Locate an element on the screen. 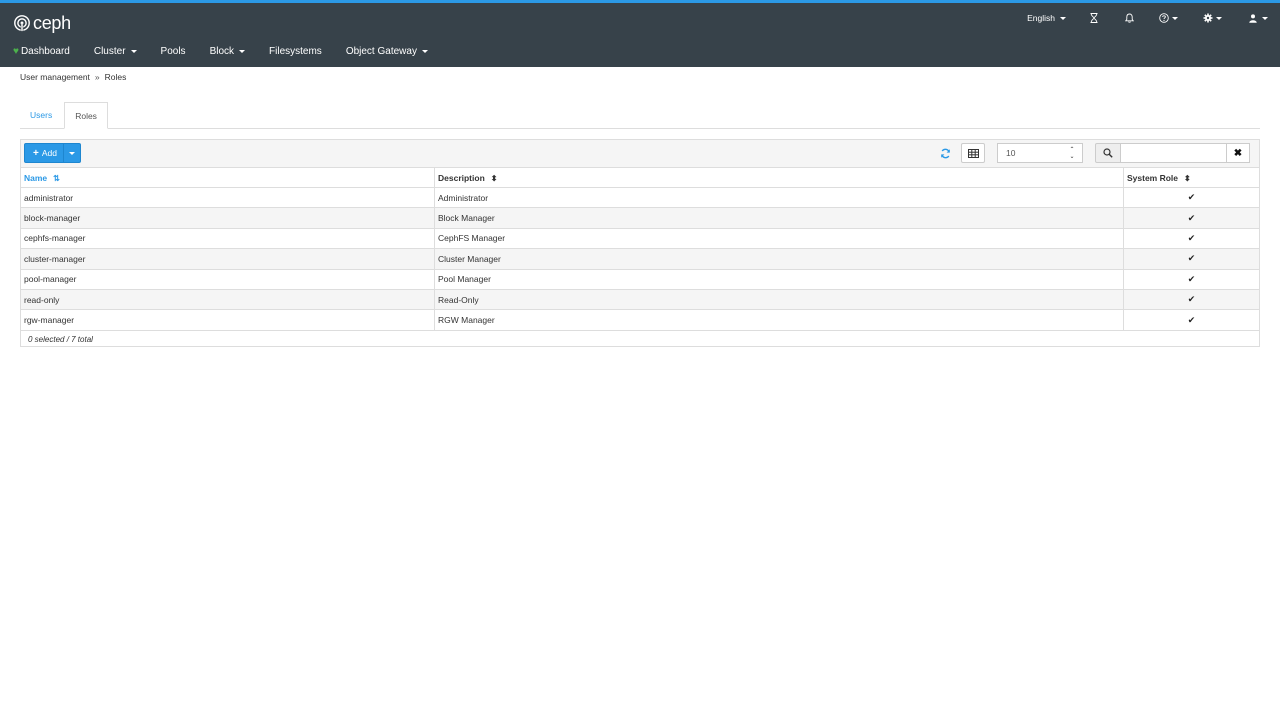  bell-icon is located at coordinates (1129, 18).